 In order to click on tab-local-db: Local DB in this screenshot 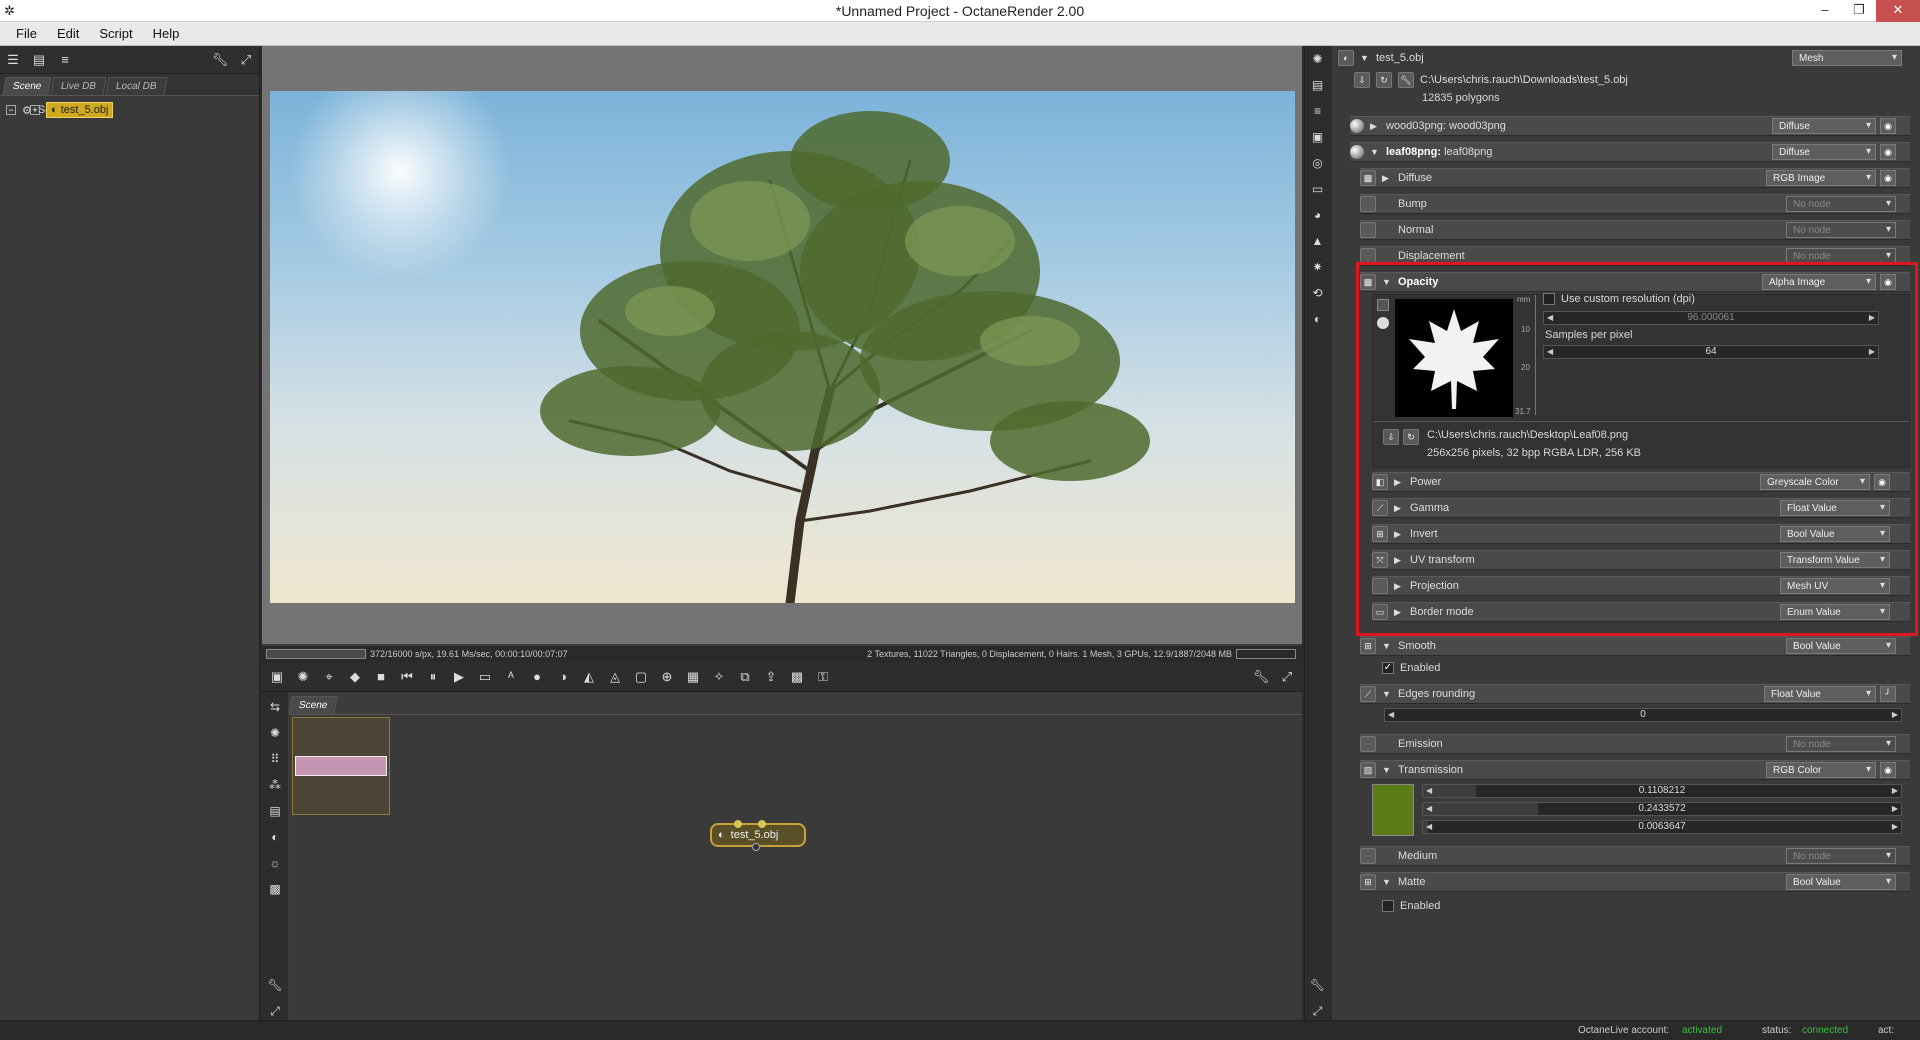, I will do `click(136, 86)`.